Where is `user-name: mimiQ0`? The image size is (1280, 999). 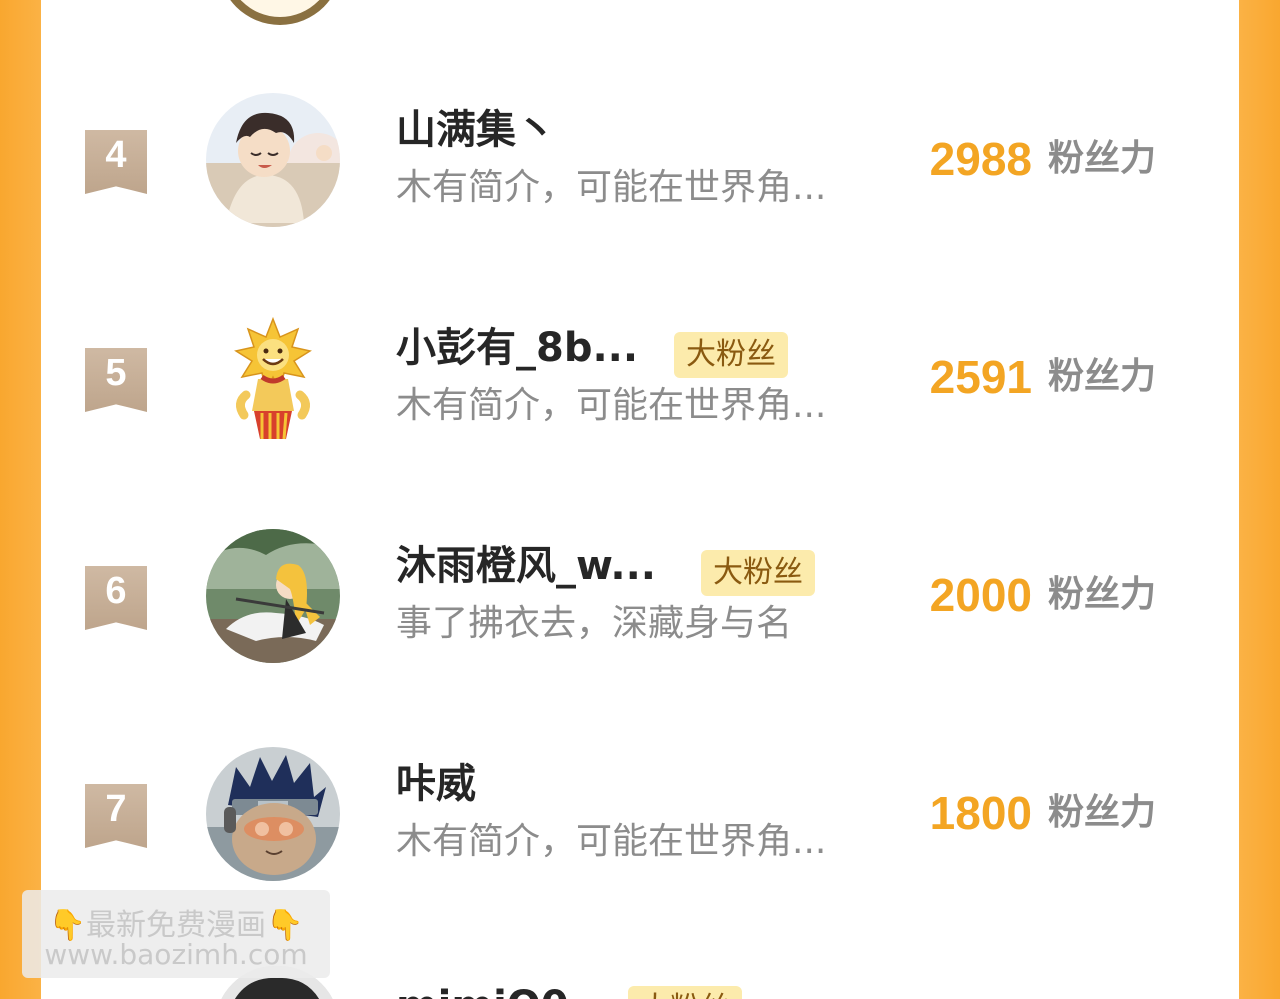
user-name: mimiQ0 is located at coordinates (482, 990).